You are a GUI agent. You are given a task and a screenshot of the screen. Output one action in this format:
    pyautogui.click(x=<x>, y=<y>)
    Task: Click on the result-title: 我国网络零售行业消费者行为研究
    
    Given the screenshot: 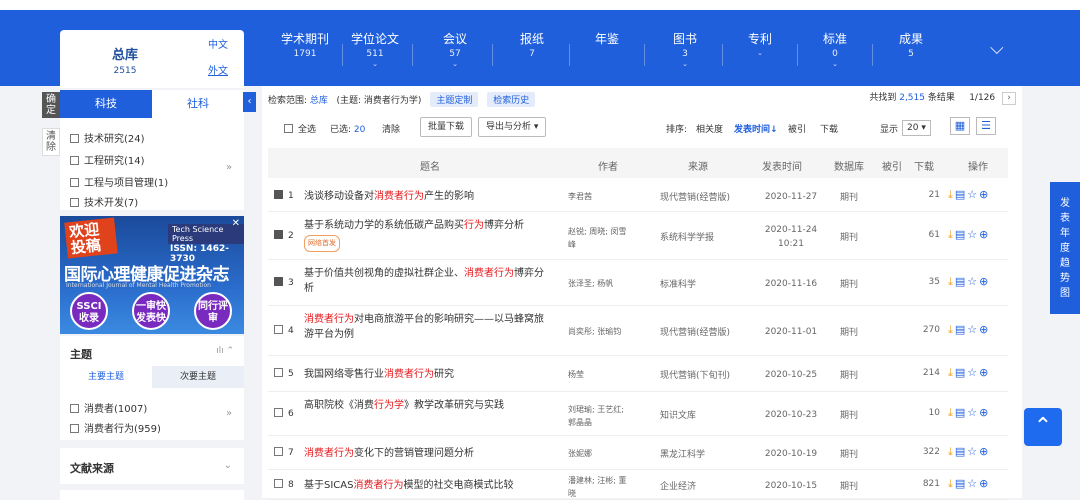 What is the action you would take?
    pyautogui.click(x=428, y=374)
    